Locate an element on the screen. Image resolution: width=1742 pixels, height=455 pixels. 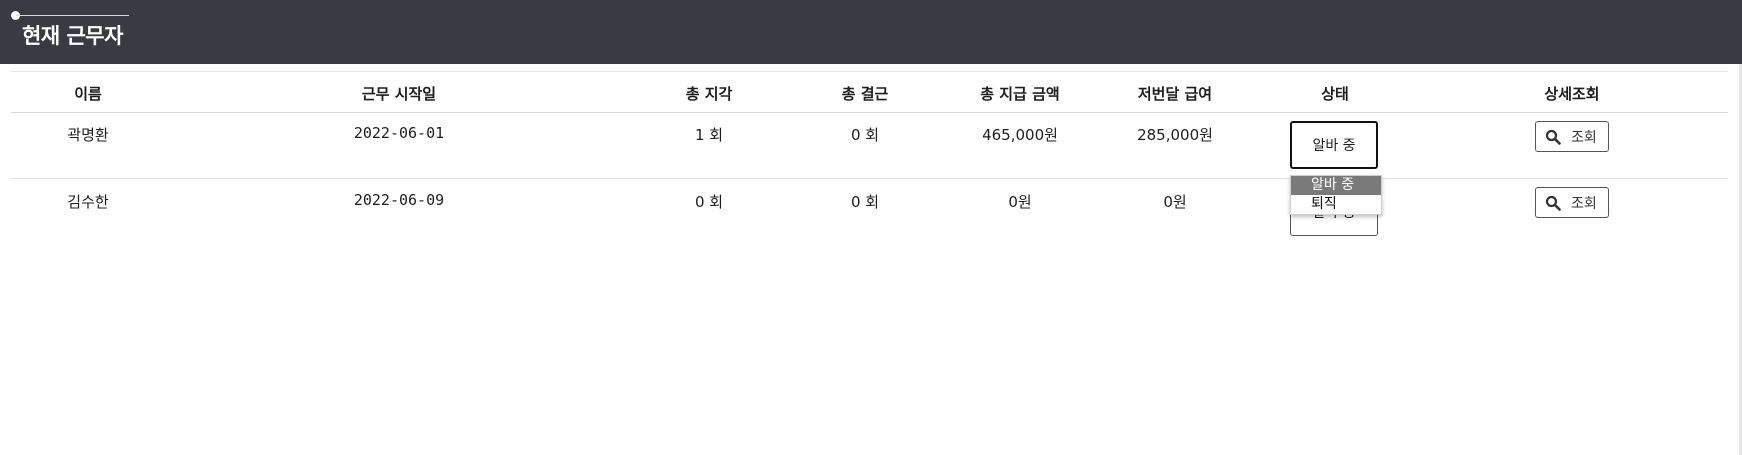
status-select-value: 알바 중 is located at coordinates (1334, 146).